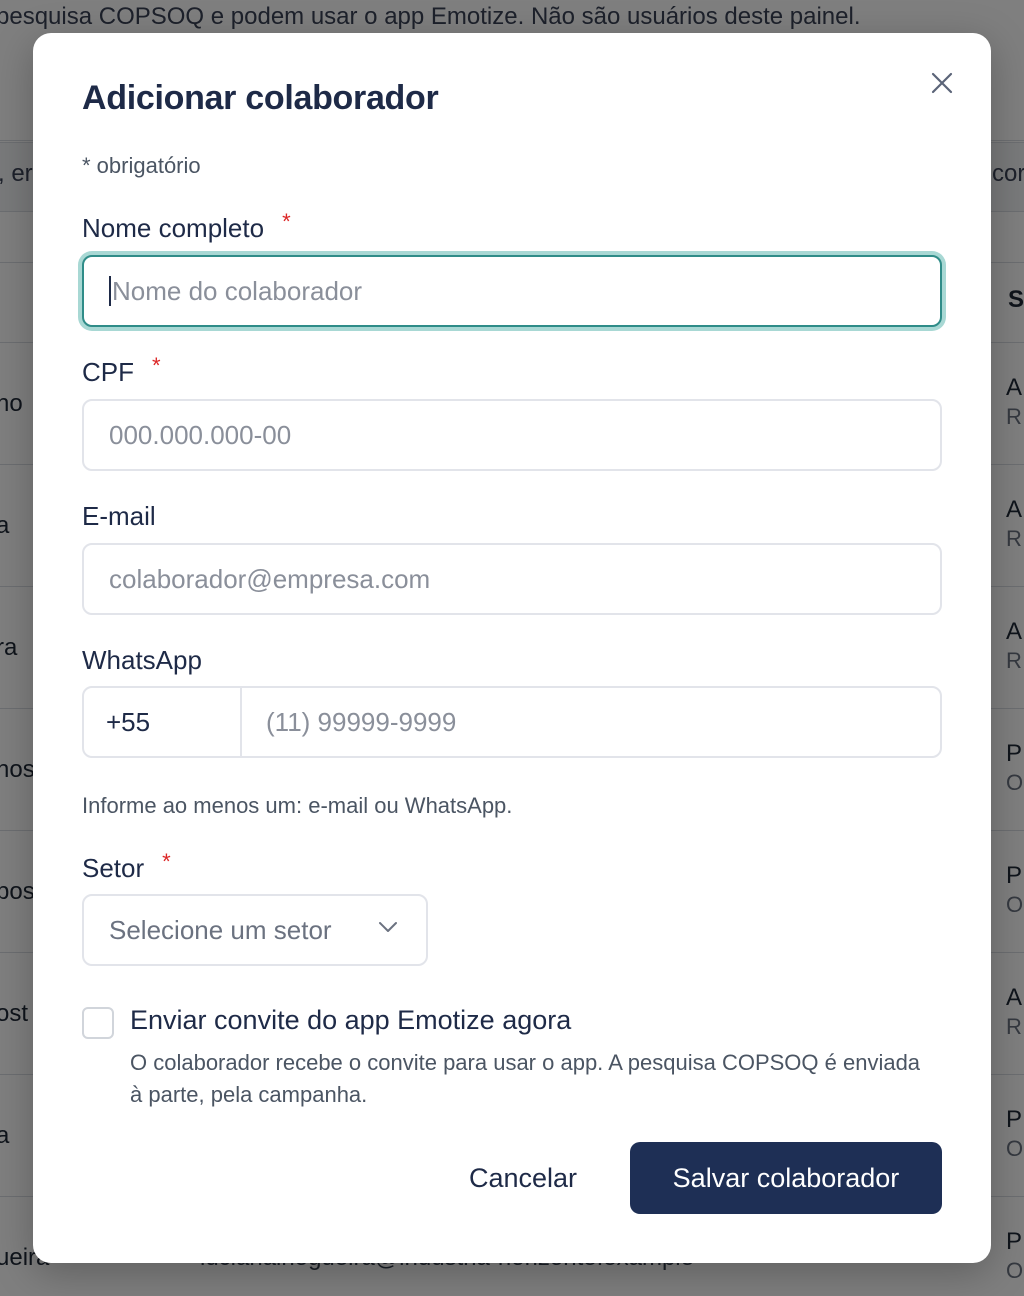  I want to click on cpf-label-text: CPF, so click(108, 372).